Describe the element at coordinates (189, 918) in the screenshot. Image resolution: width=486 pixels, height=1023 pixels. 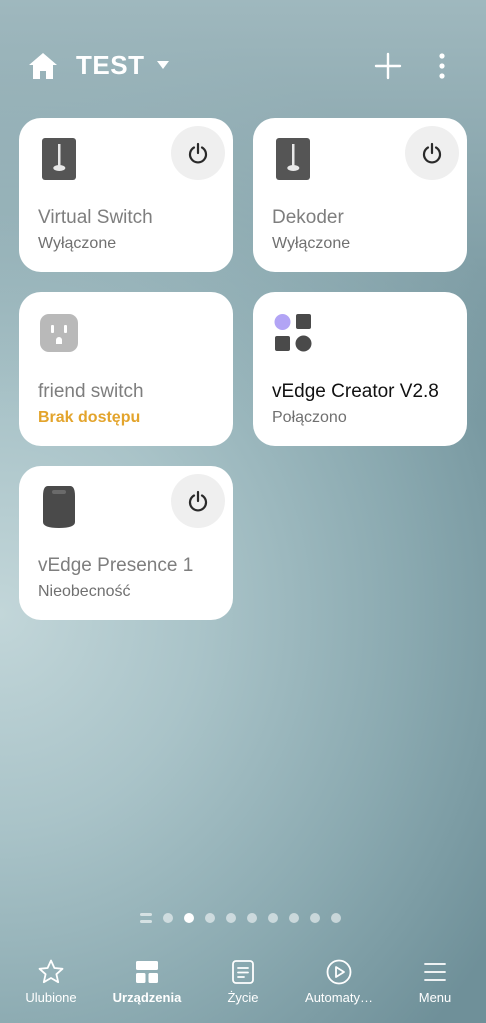
I see `page-dot-current` at that location.